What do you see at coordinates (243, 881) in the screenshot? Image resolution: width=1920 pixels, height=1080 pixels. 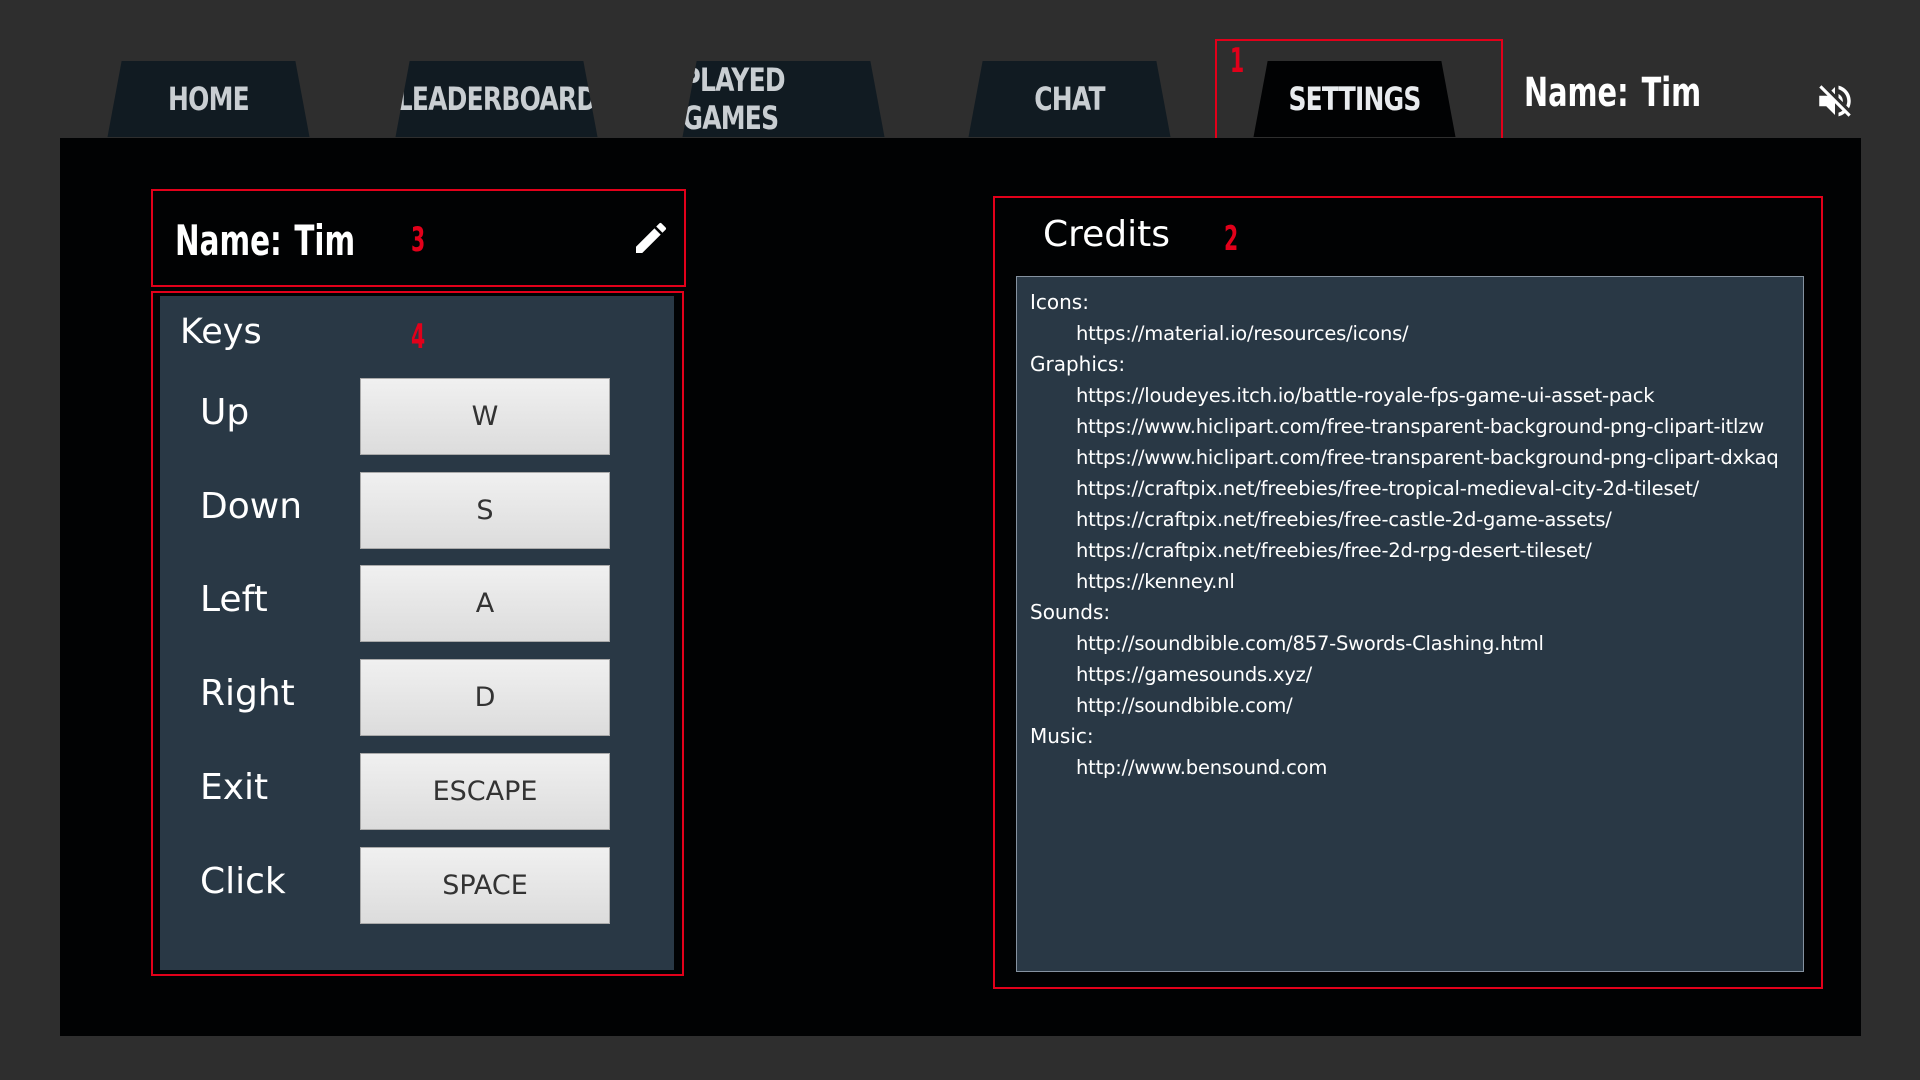 I see `key-action-label: Click` at bounding box center [243, 881].